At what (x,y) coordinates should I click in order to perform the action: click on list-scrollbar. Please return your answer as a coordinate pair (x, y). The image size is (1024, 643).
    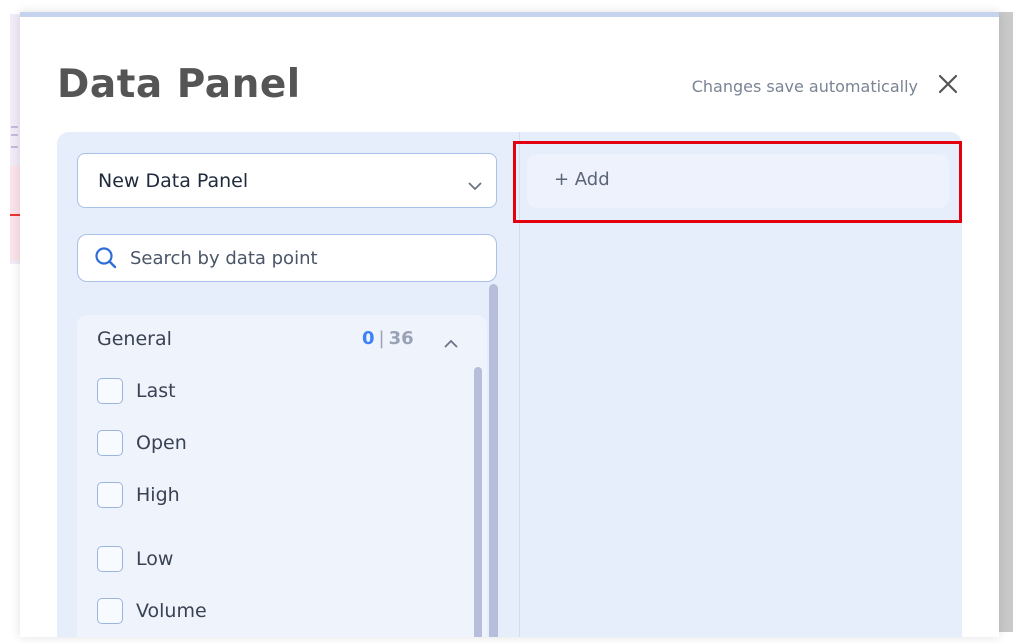
    Looking at the image, I should click on (493, 460).